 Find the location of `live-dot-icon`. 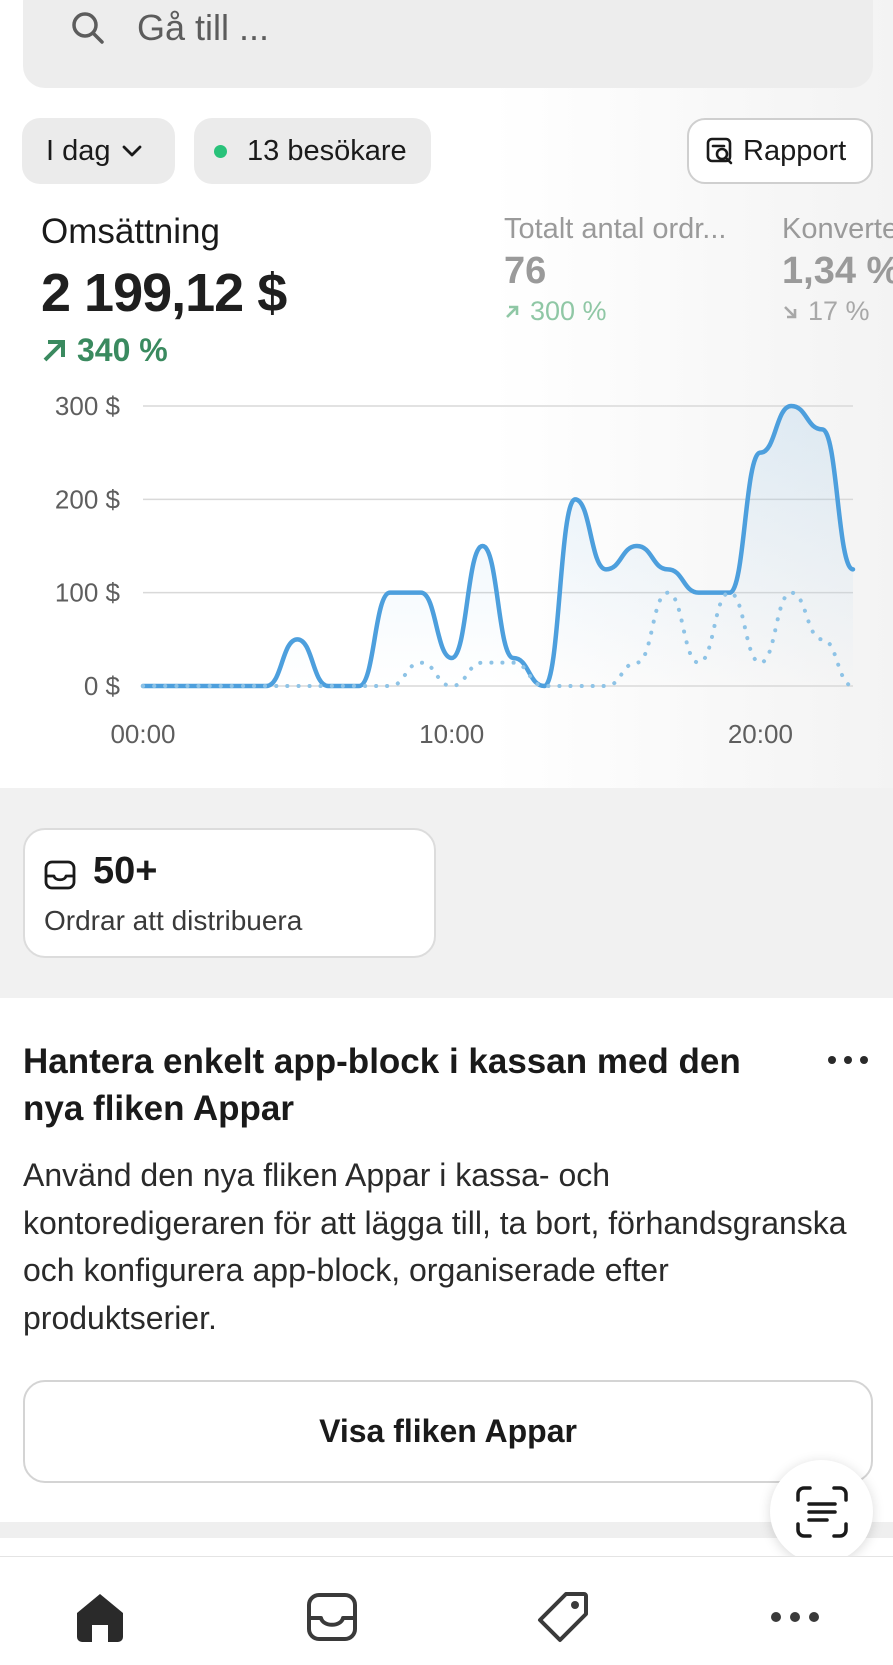

live-dot-icon is located at coordinates (220, 151).